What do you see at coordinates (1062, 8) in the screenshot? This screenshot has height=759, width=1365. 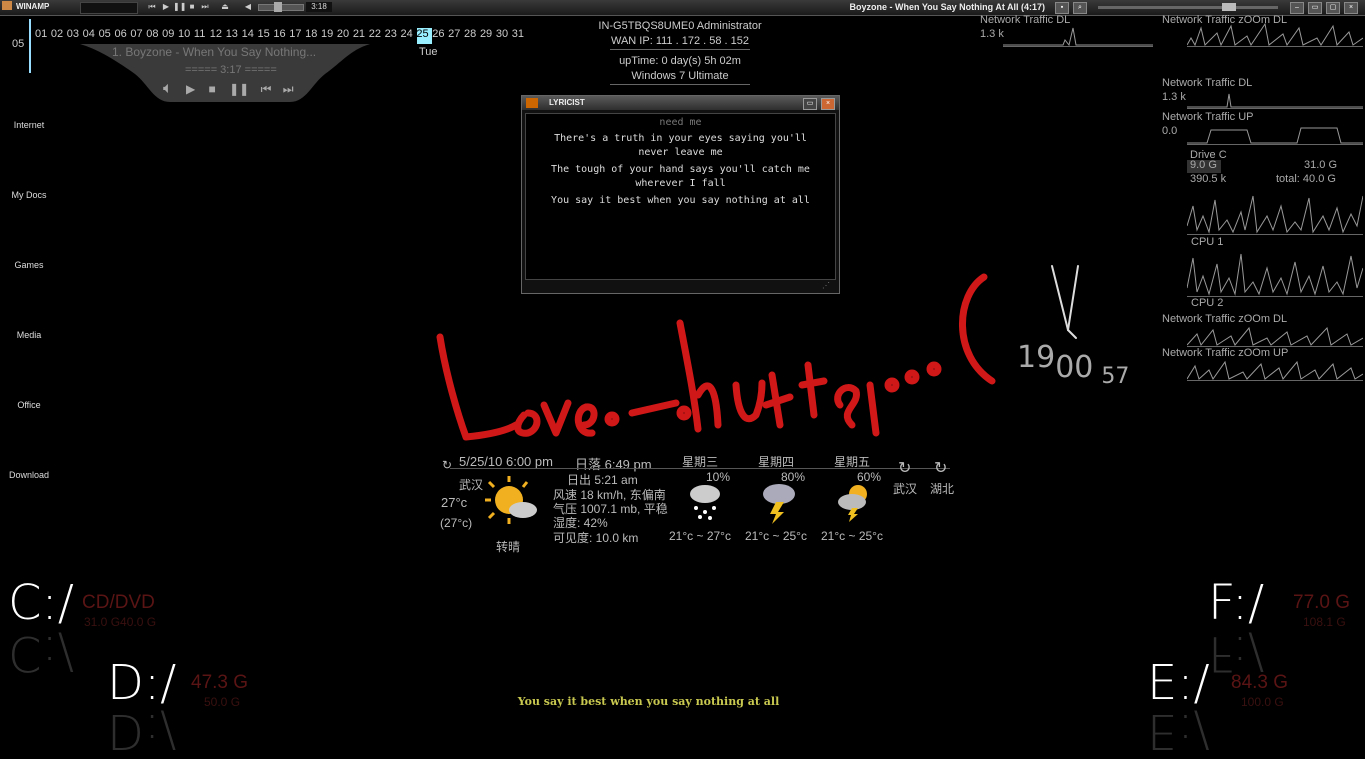 I see `menu-icon: ▪` at bounding box center [1062, 8].